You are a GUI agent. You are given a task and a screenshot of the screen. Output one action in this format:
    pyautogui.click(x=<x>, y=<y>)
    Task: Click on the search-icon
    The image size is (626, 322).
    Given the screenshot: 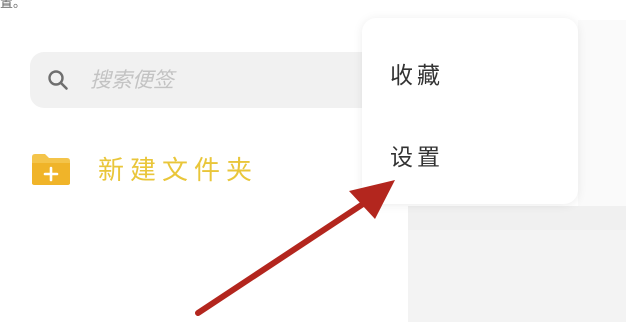 What is the action you would take?
    pyautogui.click(x=58, y=80)
    